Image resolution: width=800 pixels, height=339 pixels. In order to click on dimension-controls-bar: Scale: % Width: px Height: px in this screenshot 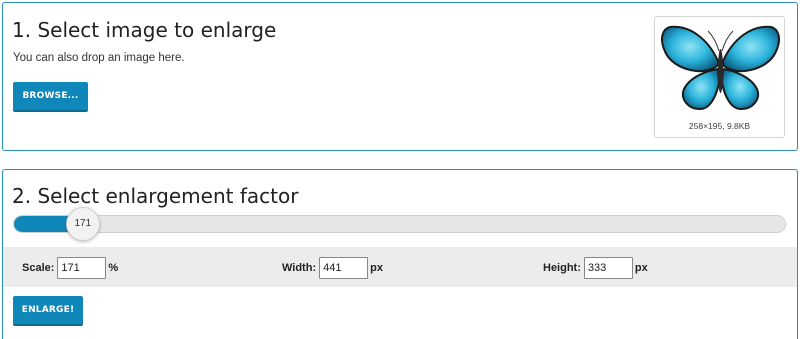, I will do `click(400, 267)`.